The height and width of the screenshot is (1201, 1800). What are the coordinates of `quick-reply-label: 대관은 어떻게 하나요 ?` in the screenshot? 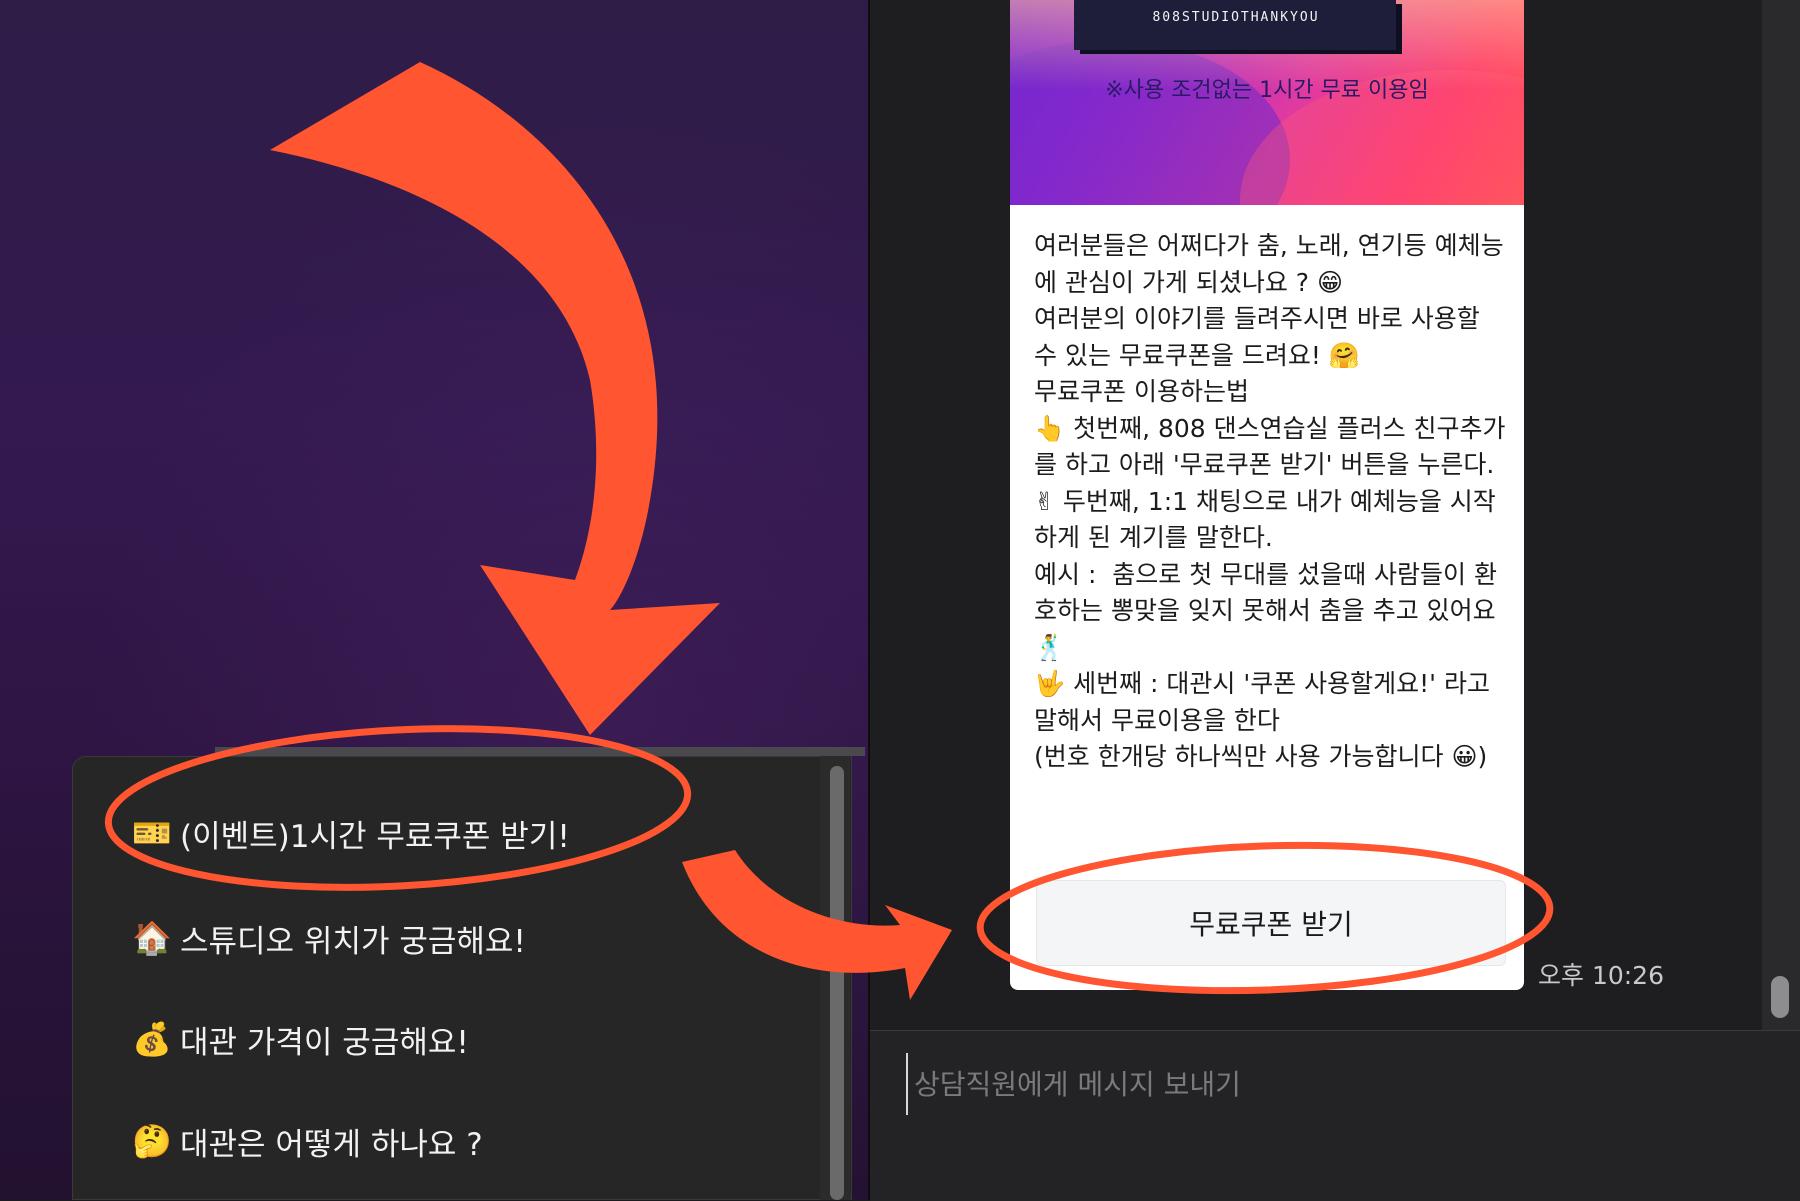 It's located at (331, 1144).